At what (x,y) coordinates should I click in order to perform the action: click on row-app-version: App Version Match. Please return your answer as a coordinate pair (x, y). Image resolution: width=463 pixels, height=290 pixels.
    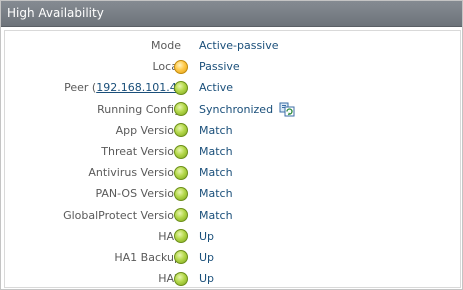
    Looking at the image, I should click on (232, 130).